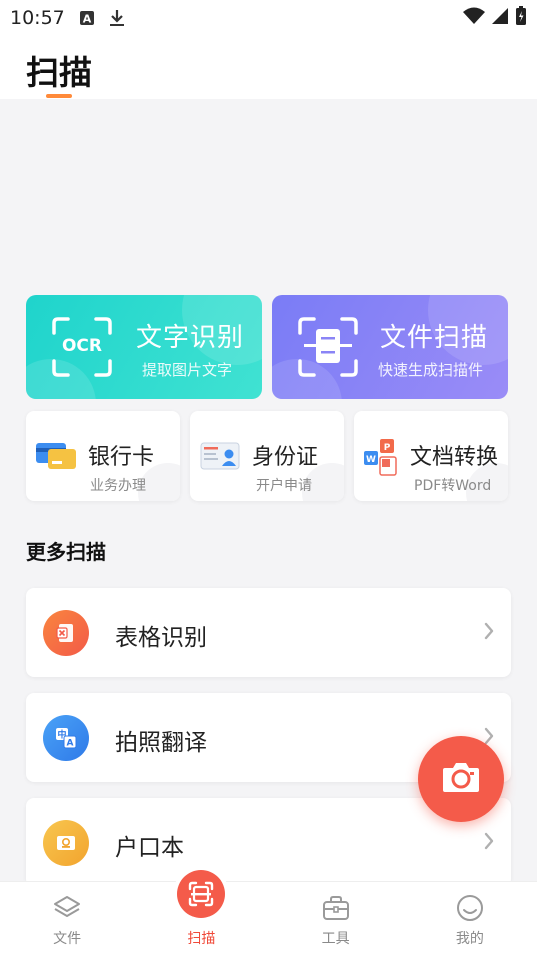 This screenshot has width=537, height=956. I want to click on a-badge-icon: A, so click(87, 18).